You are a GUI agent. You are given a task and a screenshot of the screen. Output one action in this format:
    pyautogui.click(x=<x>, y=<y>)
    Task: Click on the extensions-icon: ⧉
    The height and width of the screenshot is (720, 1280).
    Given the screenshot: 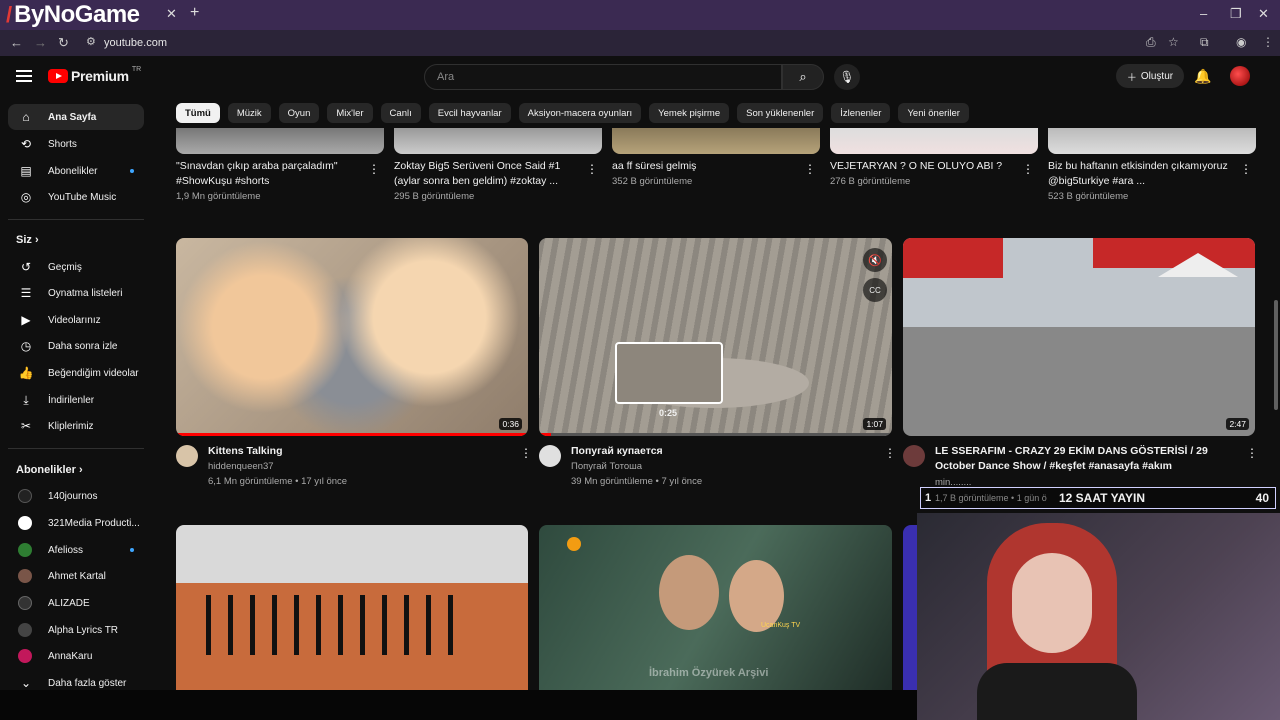 What is the action you would take?
    pyautogui.click(x=1204, y=42)
    